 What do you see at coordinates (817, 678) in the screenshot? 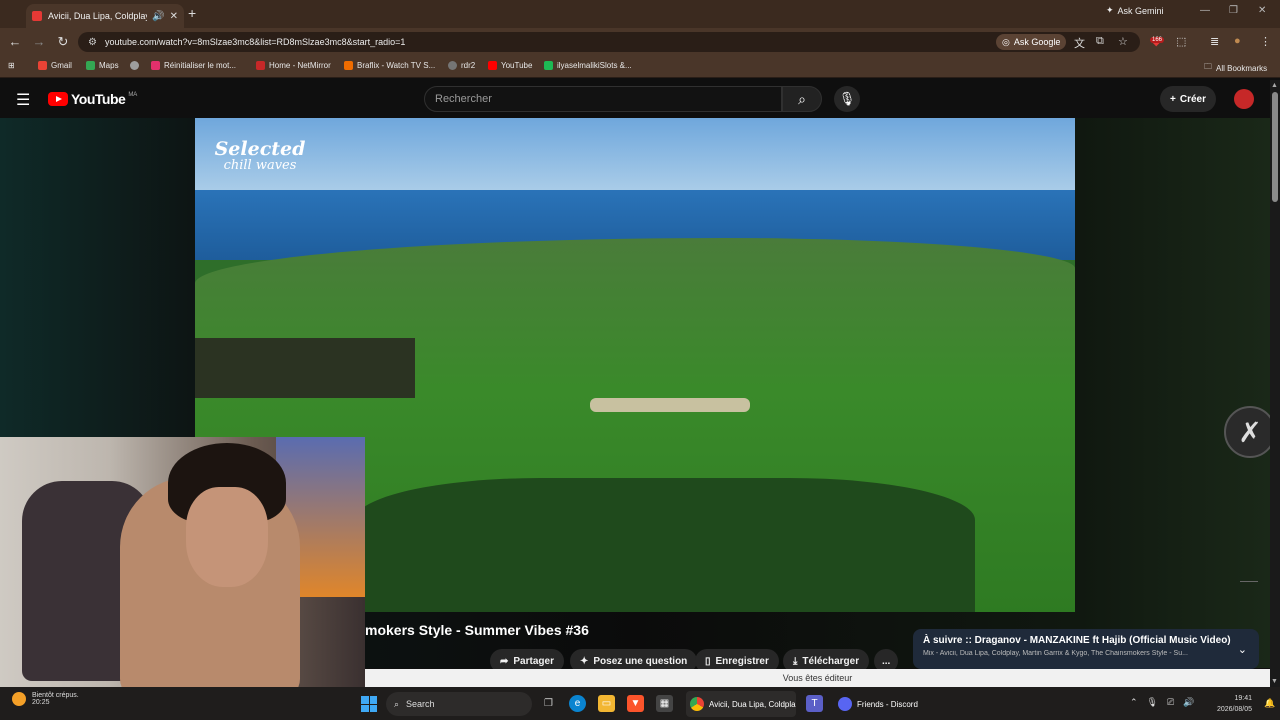
I see `editor-banner: Vous êtes éditeur` at bounding box center [817, 678].